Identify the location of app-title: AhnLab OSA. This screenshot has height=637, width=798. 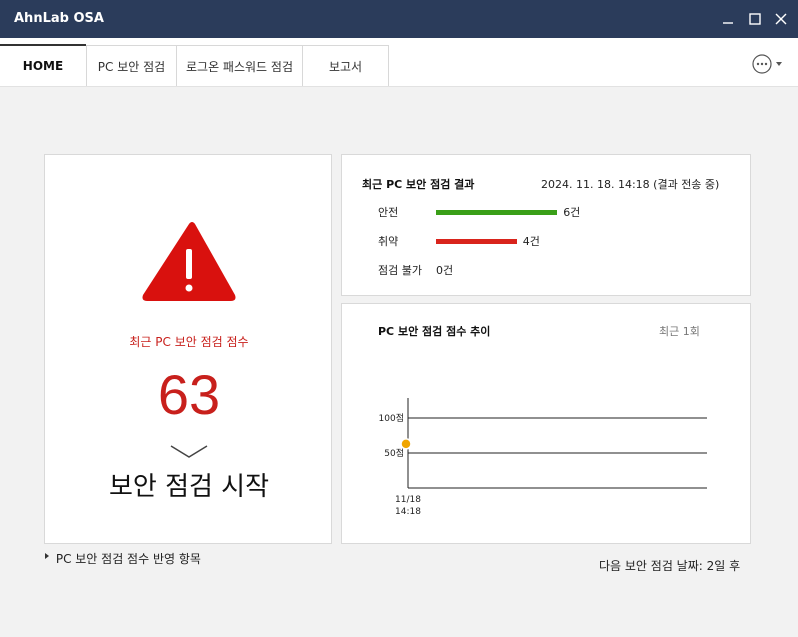
(59, 18).